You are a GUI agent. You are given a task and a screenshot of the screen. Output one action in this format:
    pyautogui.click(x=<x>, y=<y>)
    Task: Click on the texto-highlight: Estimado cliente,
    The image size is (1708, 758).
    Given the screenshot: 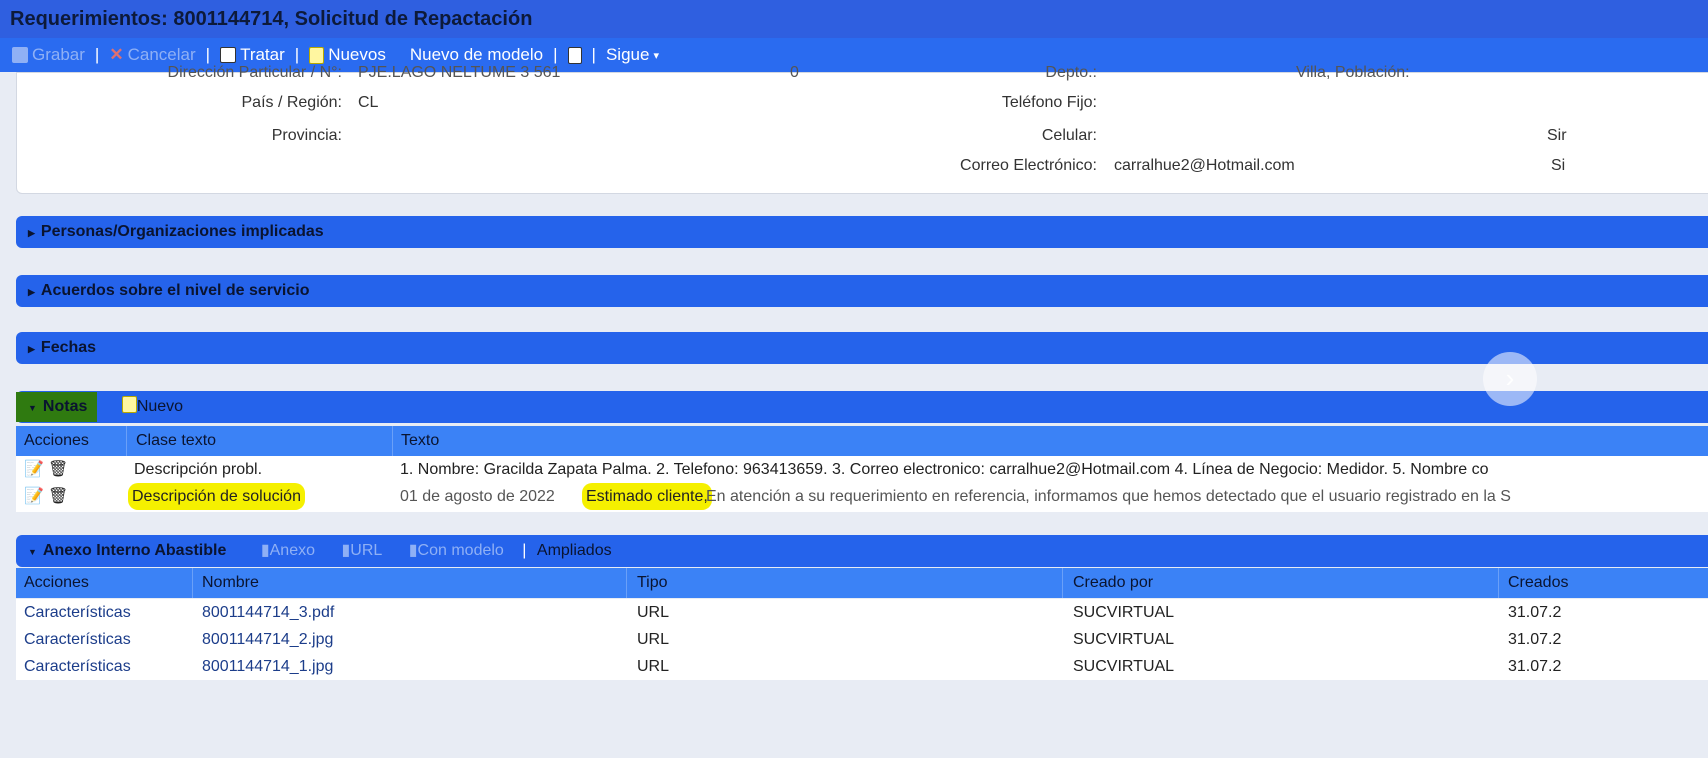 What is the action you would take?
    pyautogui.click(x=647, y=496)
    